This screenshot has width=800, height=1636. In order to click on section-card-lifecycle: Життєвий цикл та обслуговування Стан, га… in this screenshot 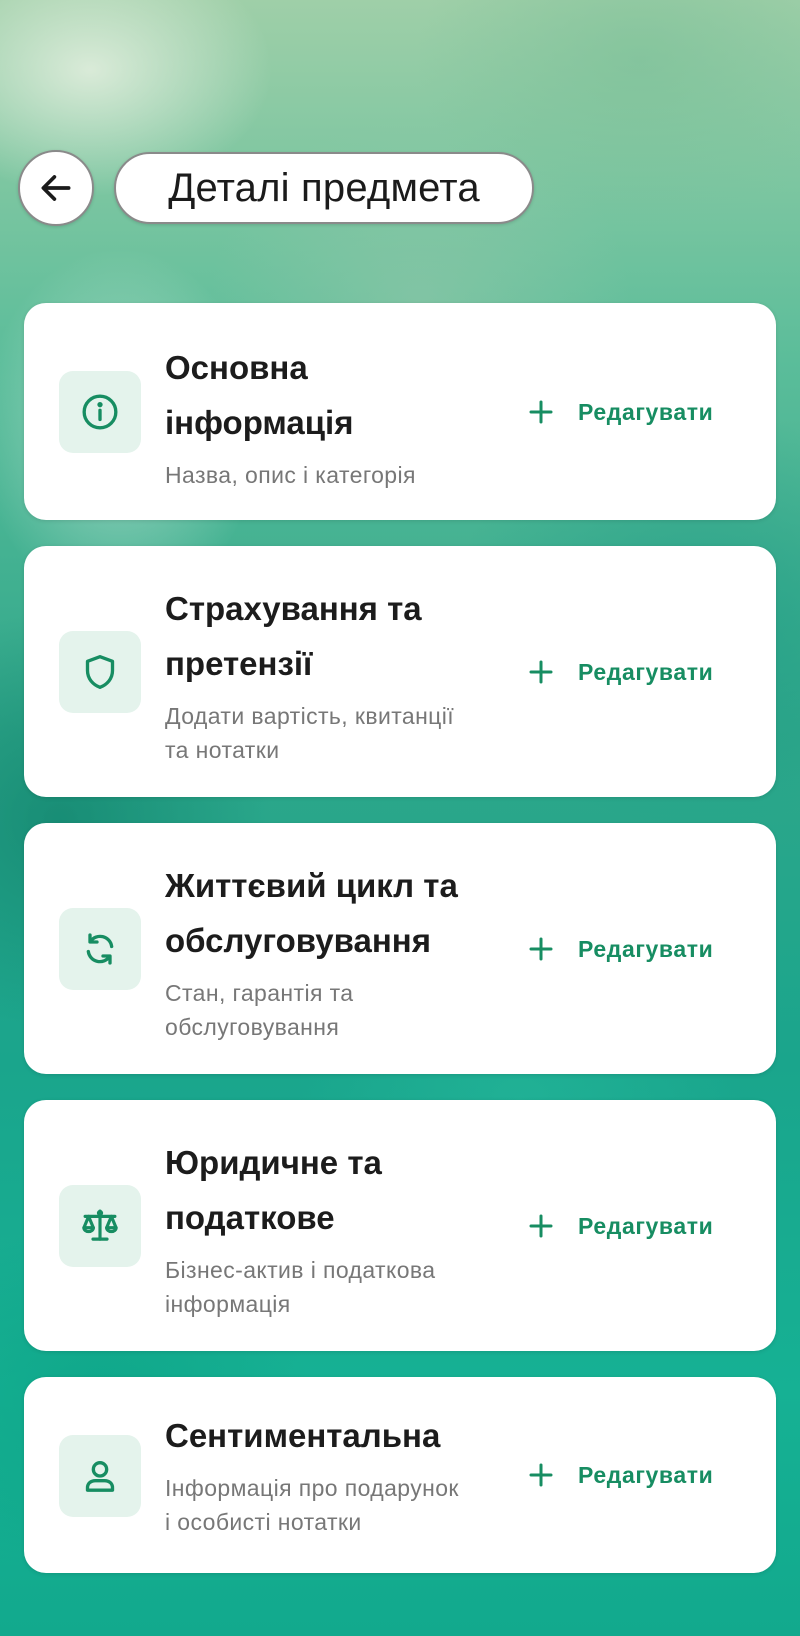, I will do `click(400, 948)`.